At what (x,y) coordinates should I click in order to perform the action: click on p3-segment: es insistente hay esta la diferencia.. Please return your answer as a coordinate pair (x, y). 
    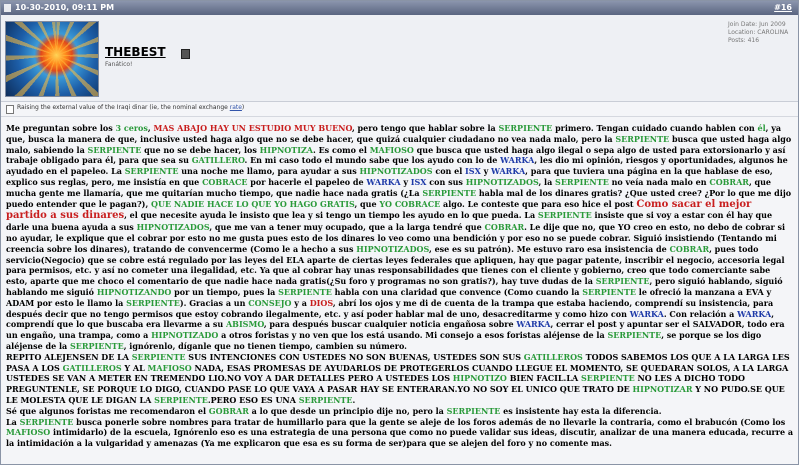
    Looking at the image, I should click on (581, 410).